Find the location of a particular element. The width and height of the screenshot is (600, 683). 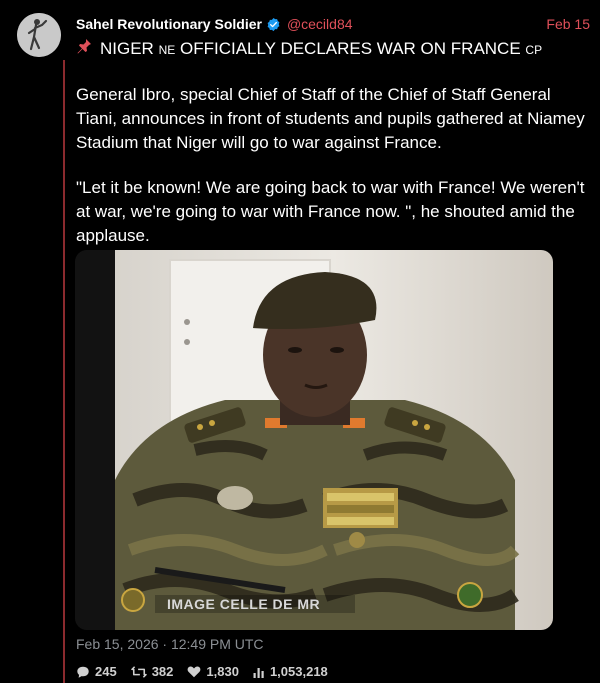

likes-stat: 1,830 is located at coordinates (213, 671).